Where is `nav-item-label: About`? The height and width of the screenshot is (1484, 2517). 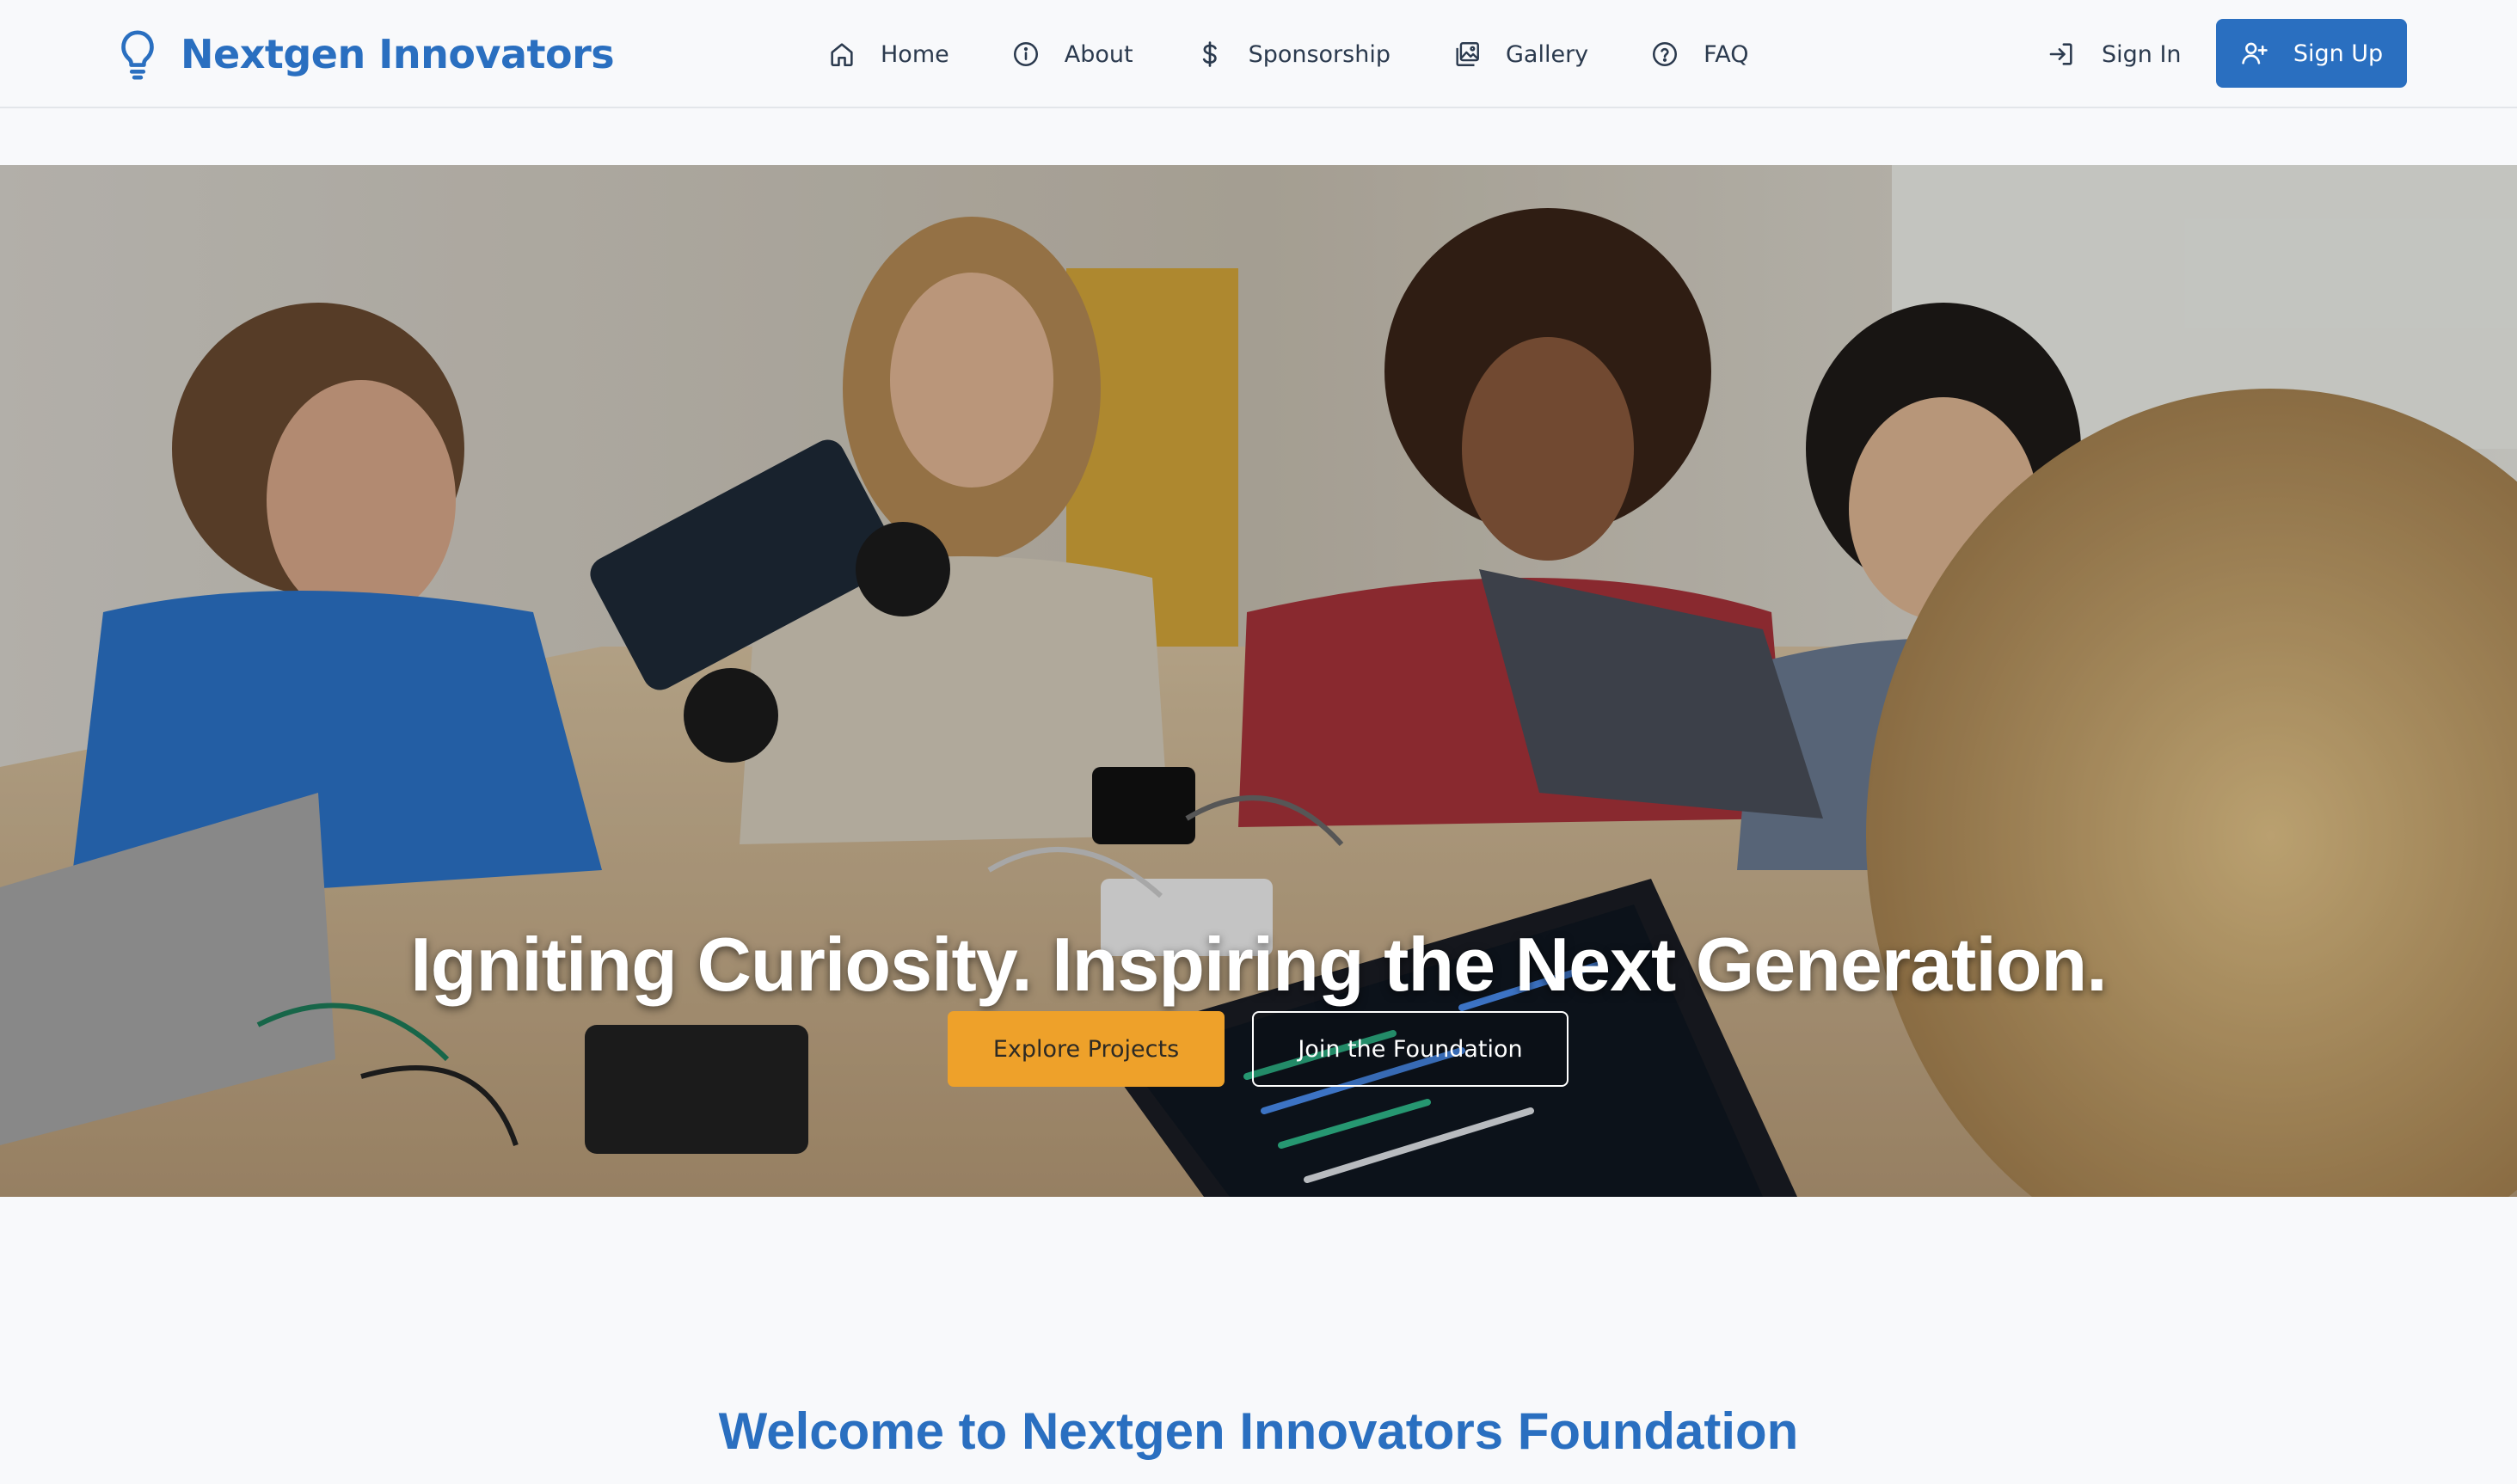
nav-item-label: About is located at coordinates (1098, 54).